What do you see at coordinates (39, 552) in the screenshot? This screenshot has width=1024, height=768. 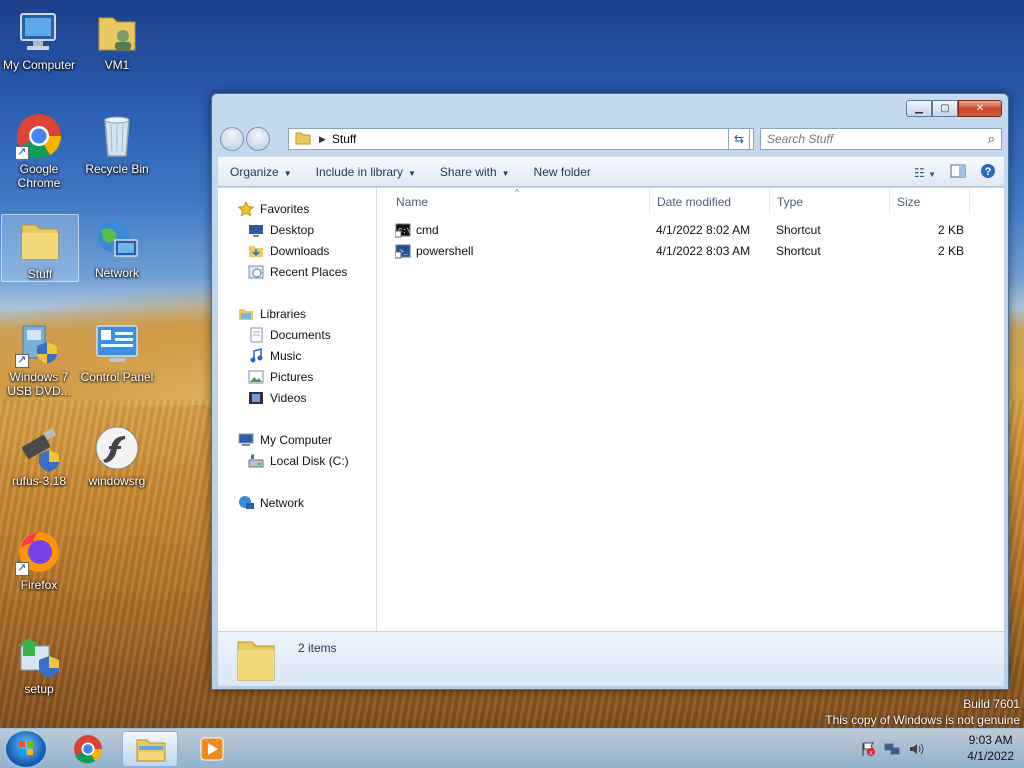 I see `firefox-icon` at bounding box center [39, 552].